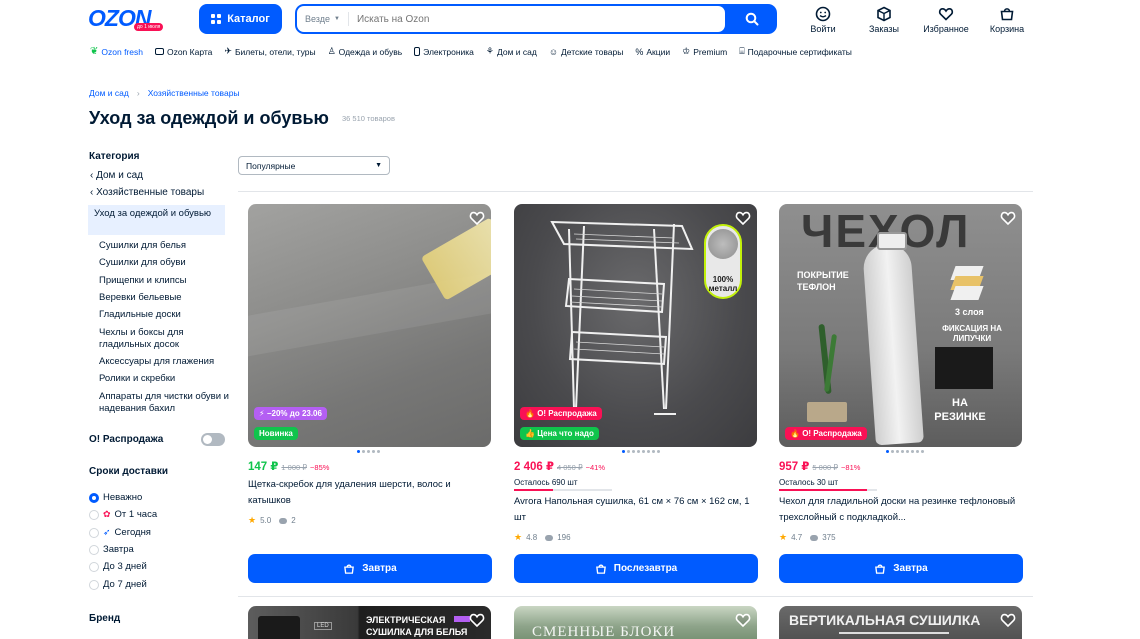  I want to click on nav-ozon-fresh: ❦ Ozon fresh, so click(116, 51).